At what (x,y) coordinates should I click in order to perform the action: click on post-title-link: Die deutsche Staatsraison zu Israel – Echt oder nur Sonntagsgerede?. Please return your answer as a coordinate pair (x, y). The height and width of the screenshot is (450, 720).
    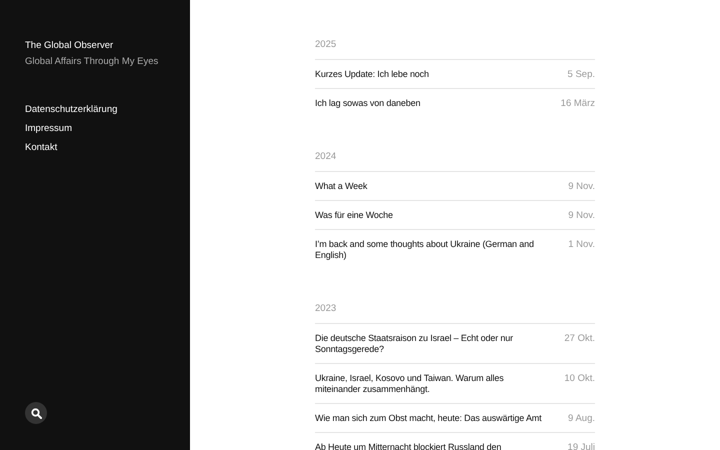
    Looking at the image, I should click on (432, 344).